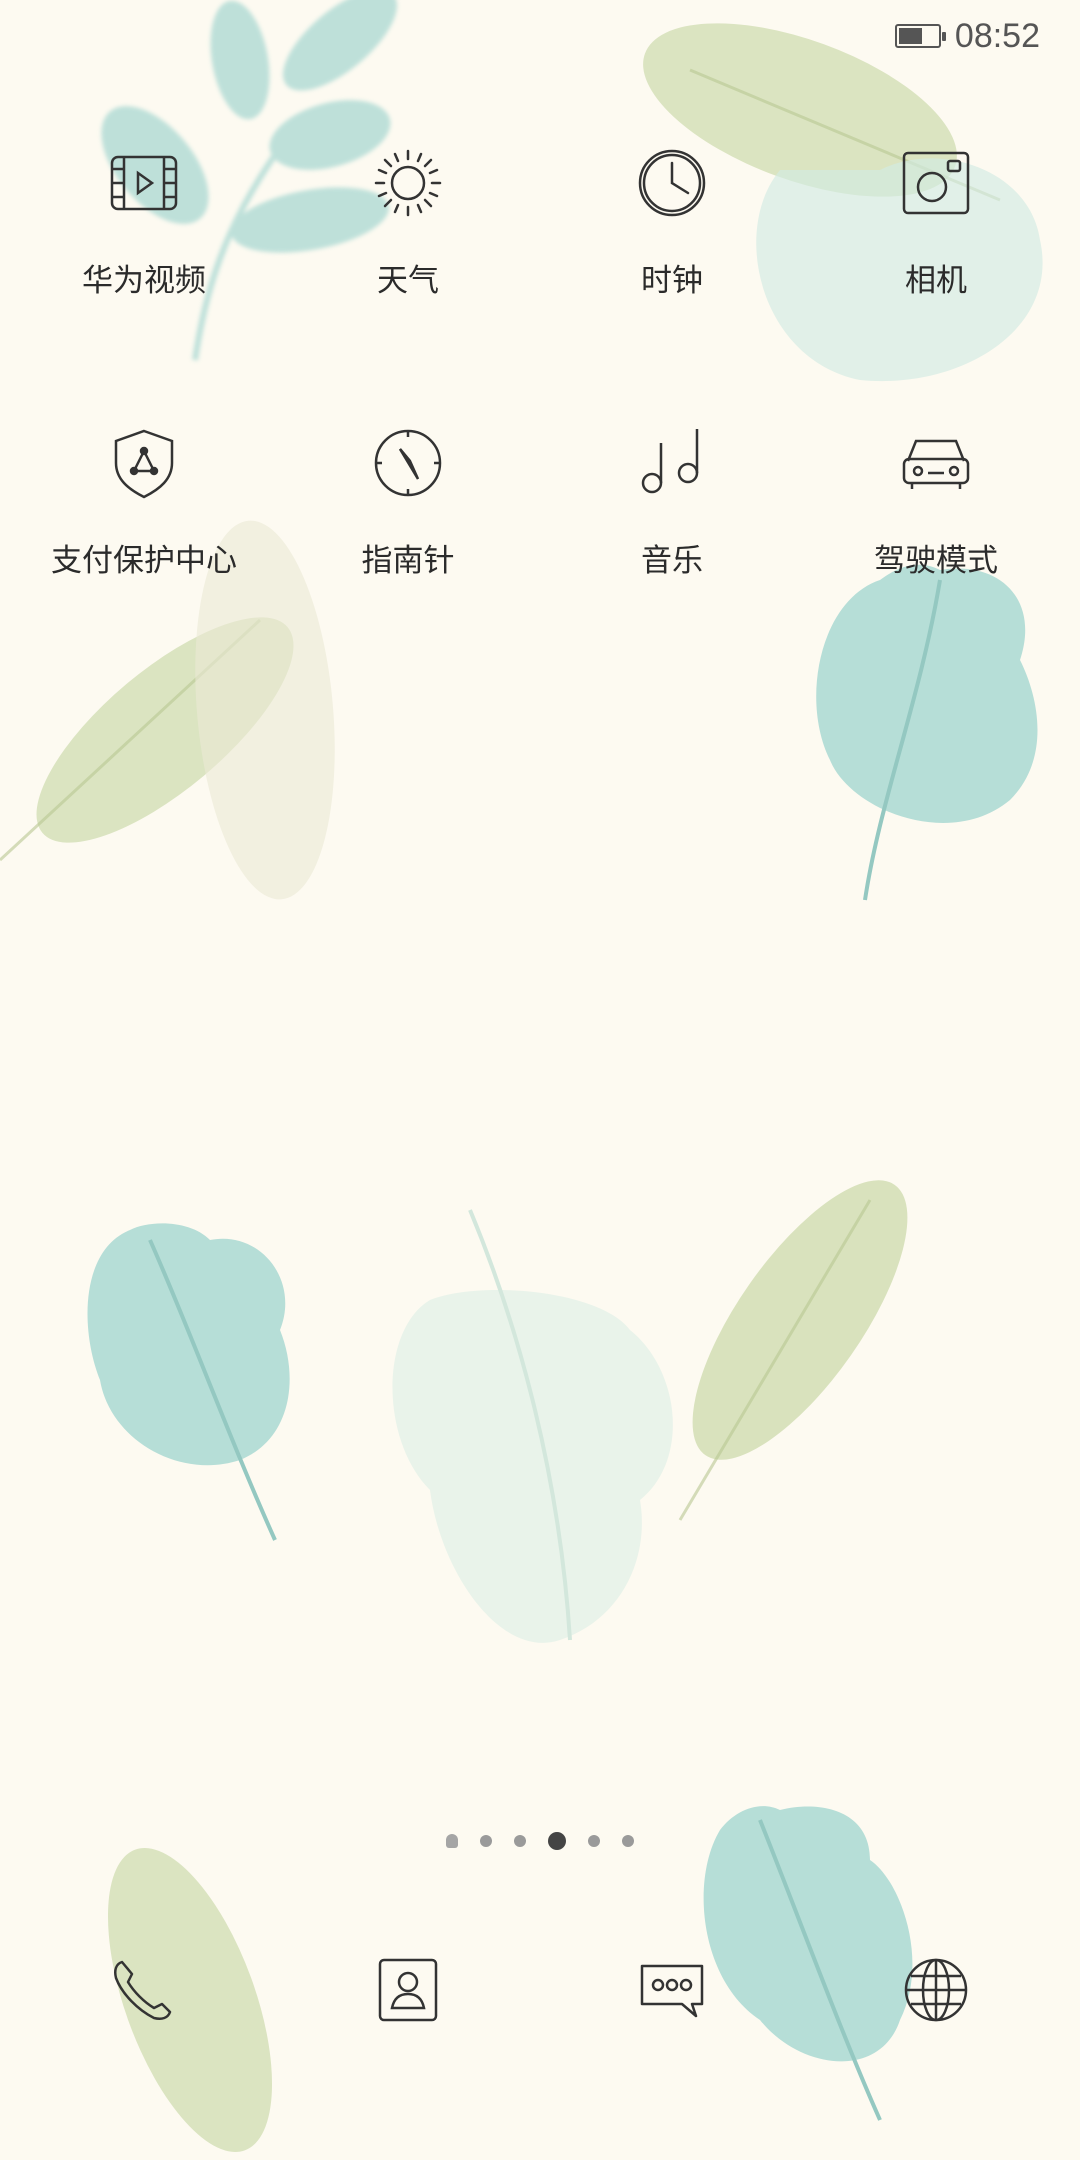  Describe the element at coordinates (672, 561) in the screenshot. I see `app-label: 音乐` at that location.